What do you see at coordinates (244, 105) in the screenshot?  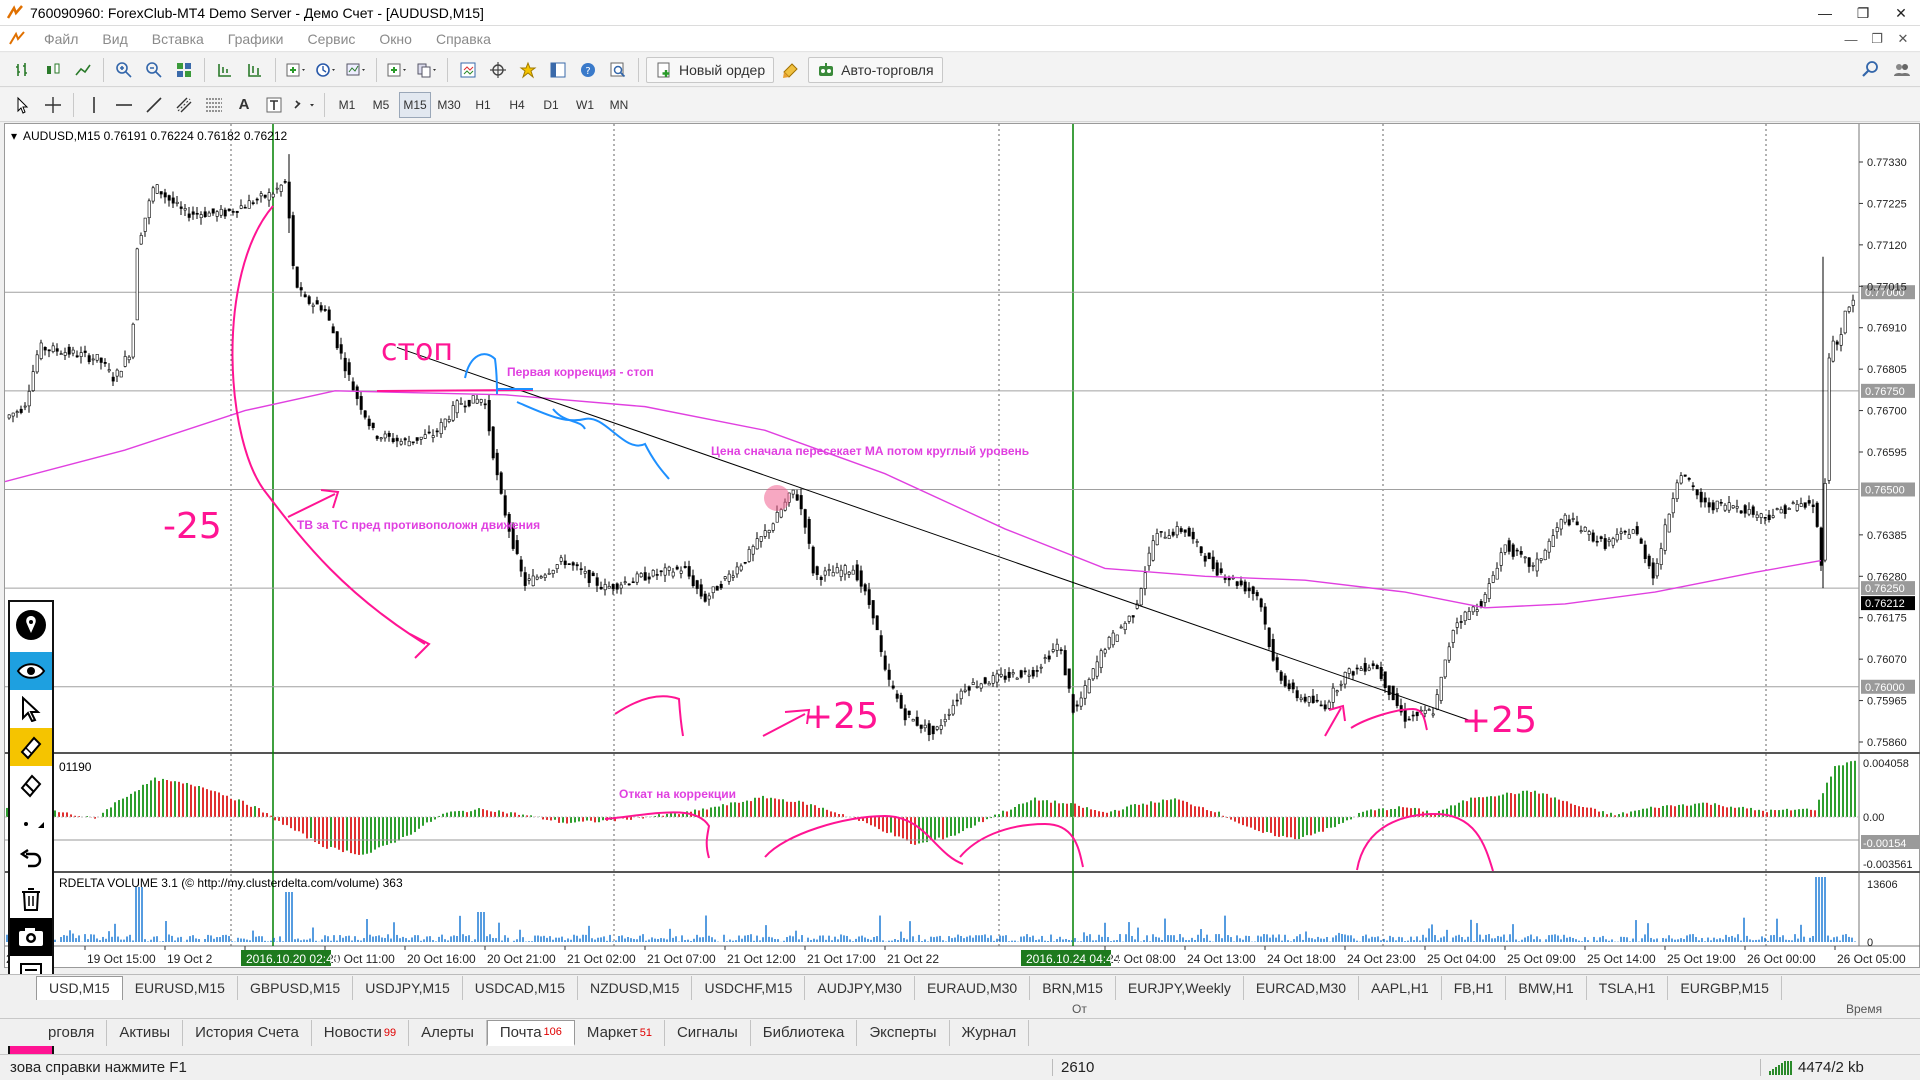 I see `text-icon: A` at bounding box center [244, 105].